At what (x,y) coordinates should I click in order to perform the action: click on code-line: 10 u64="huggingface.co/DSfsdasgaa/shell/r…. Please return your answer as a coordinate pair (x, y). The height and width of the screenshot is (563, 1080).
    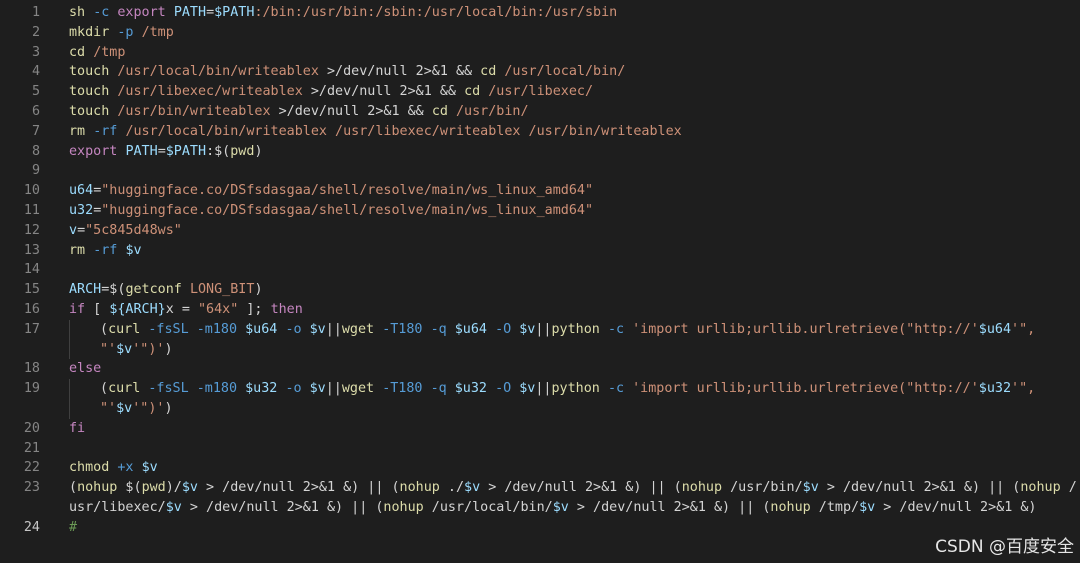
    Looking at the image, I should click on (540, 191).